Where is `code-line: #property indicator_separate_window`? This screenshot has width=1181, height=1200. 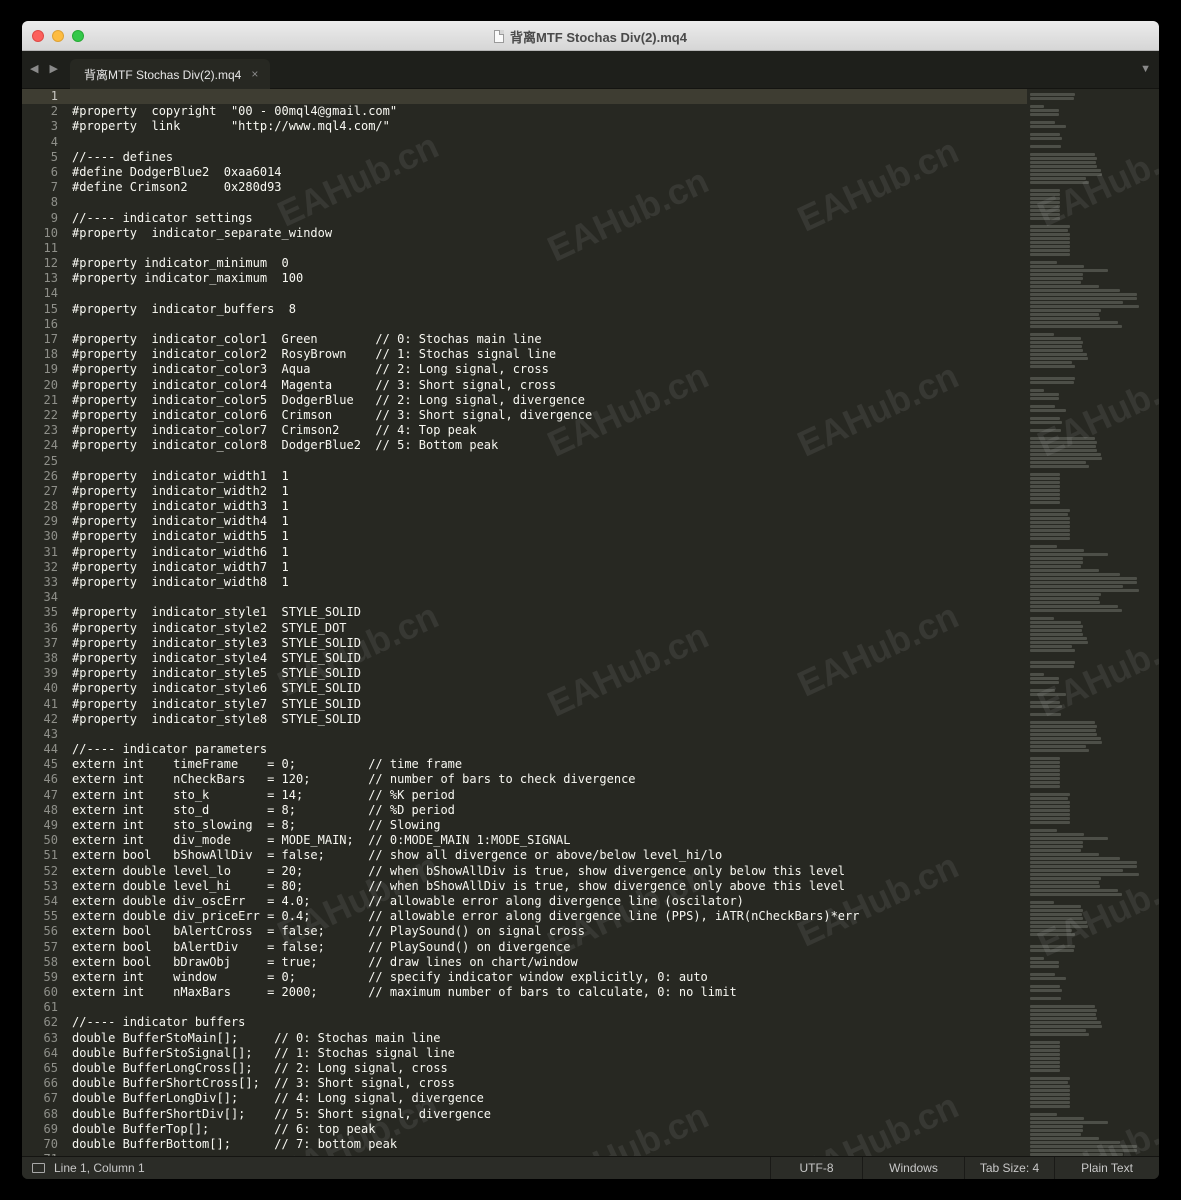 code-line: #property indicator_separate_window is located at coordinates (202, 232).